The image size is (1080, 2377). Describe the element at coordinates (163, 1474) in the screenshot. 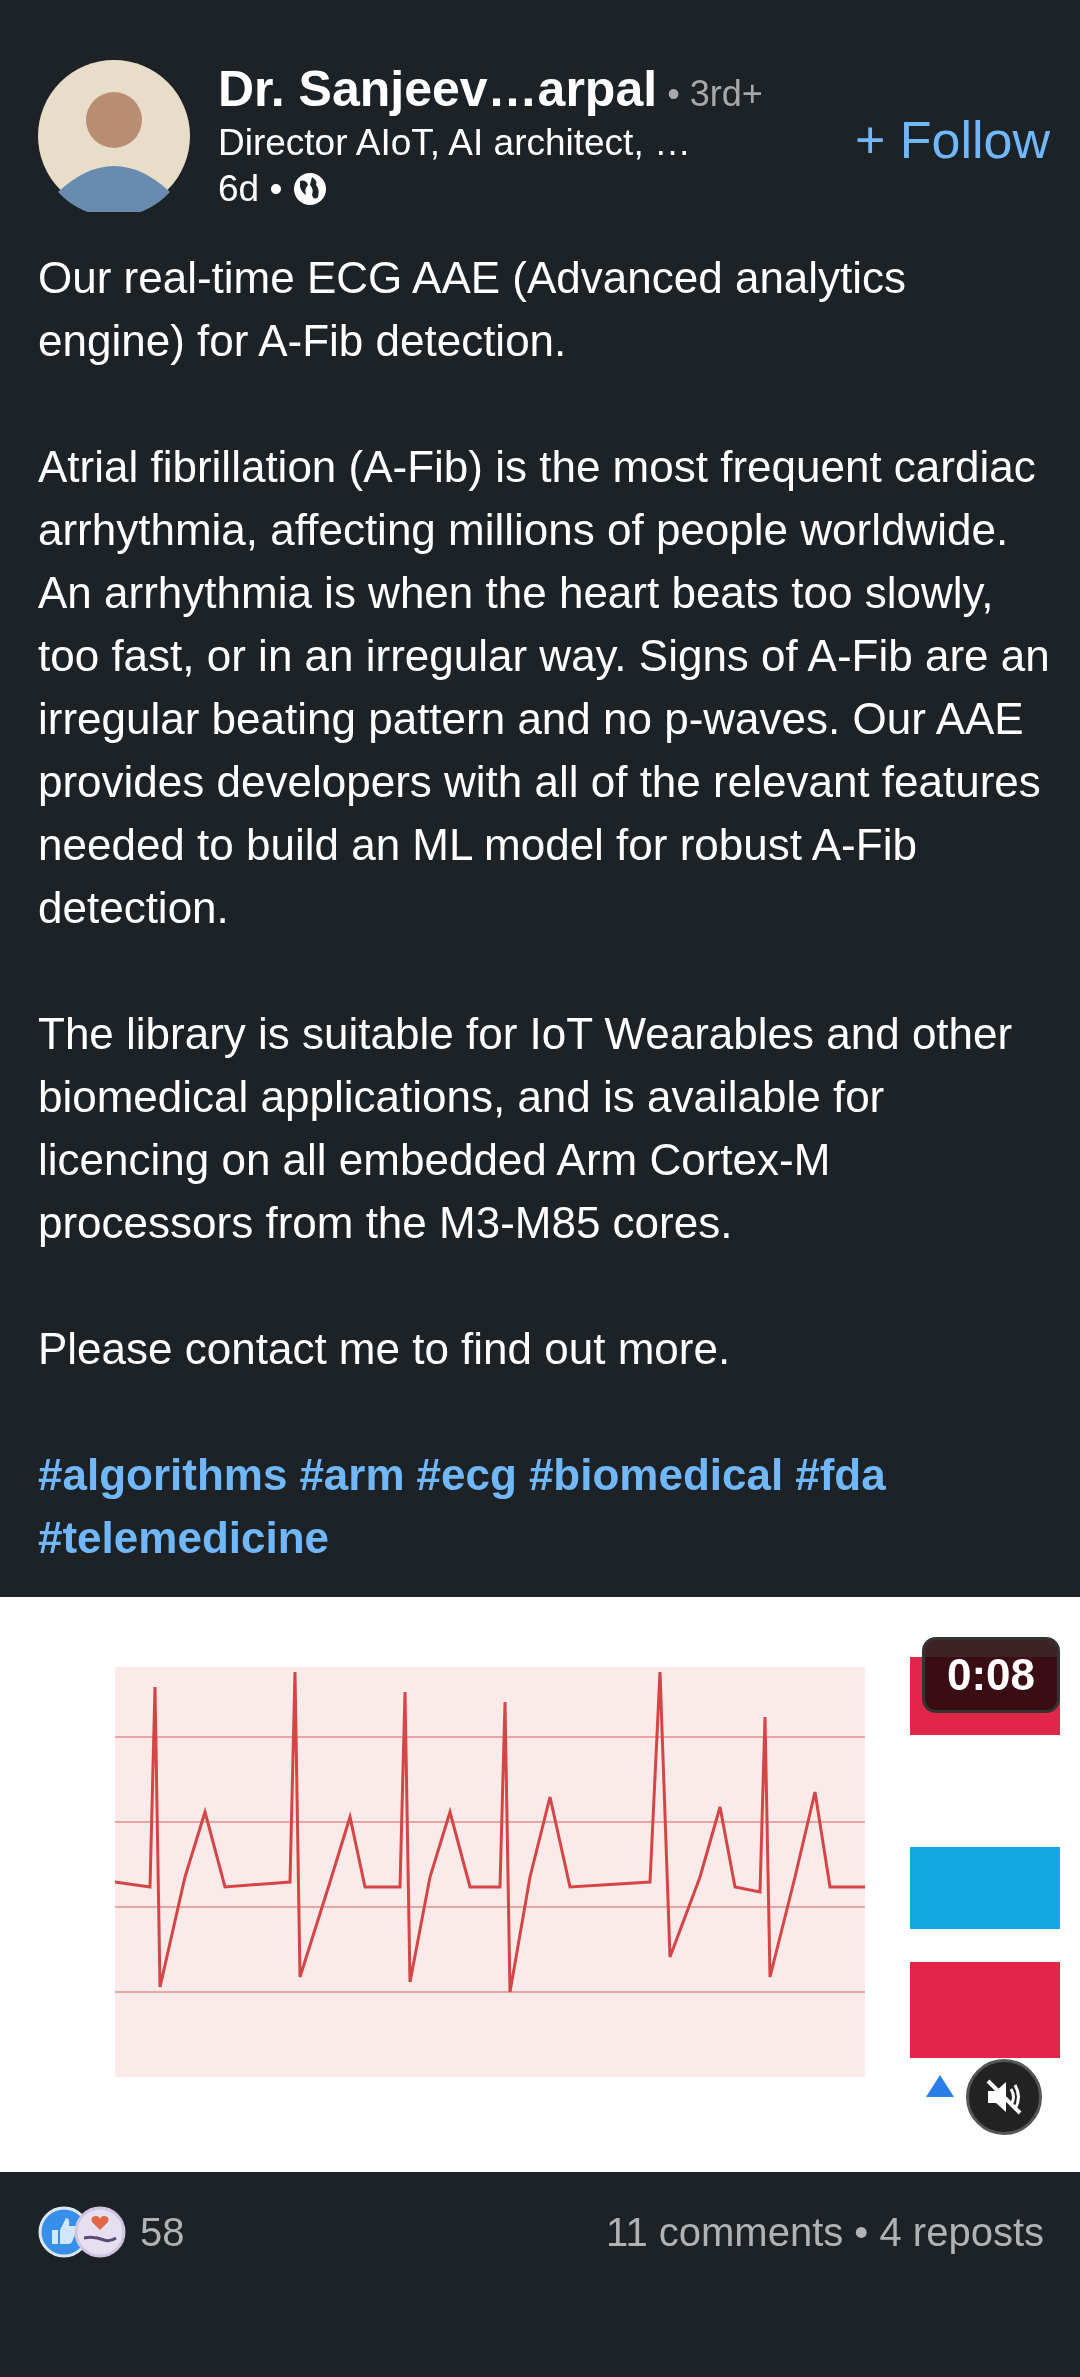

I see `hashtag-link: #algorithms` at that location.